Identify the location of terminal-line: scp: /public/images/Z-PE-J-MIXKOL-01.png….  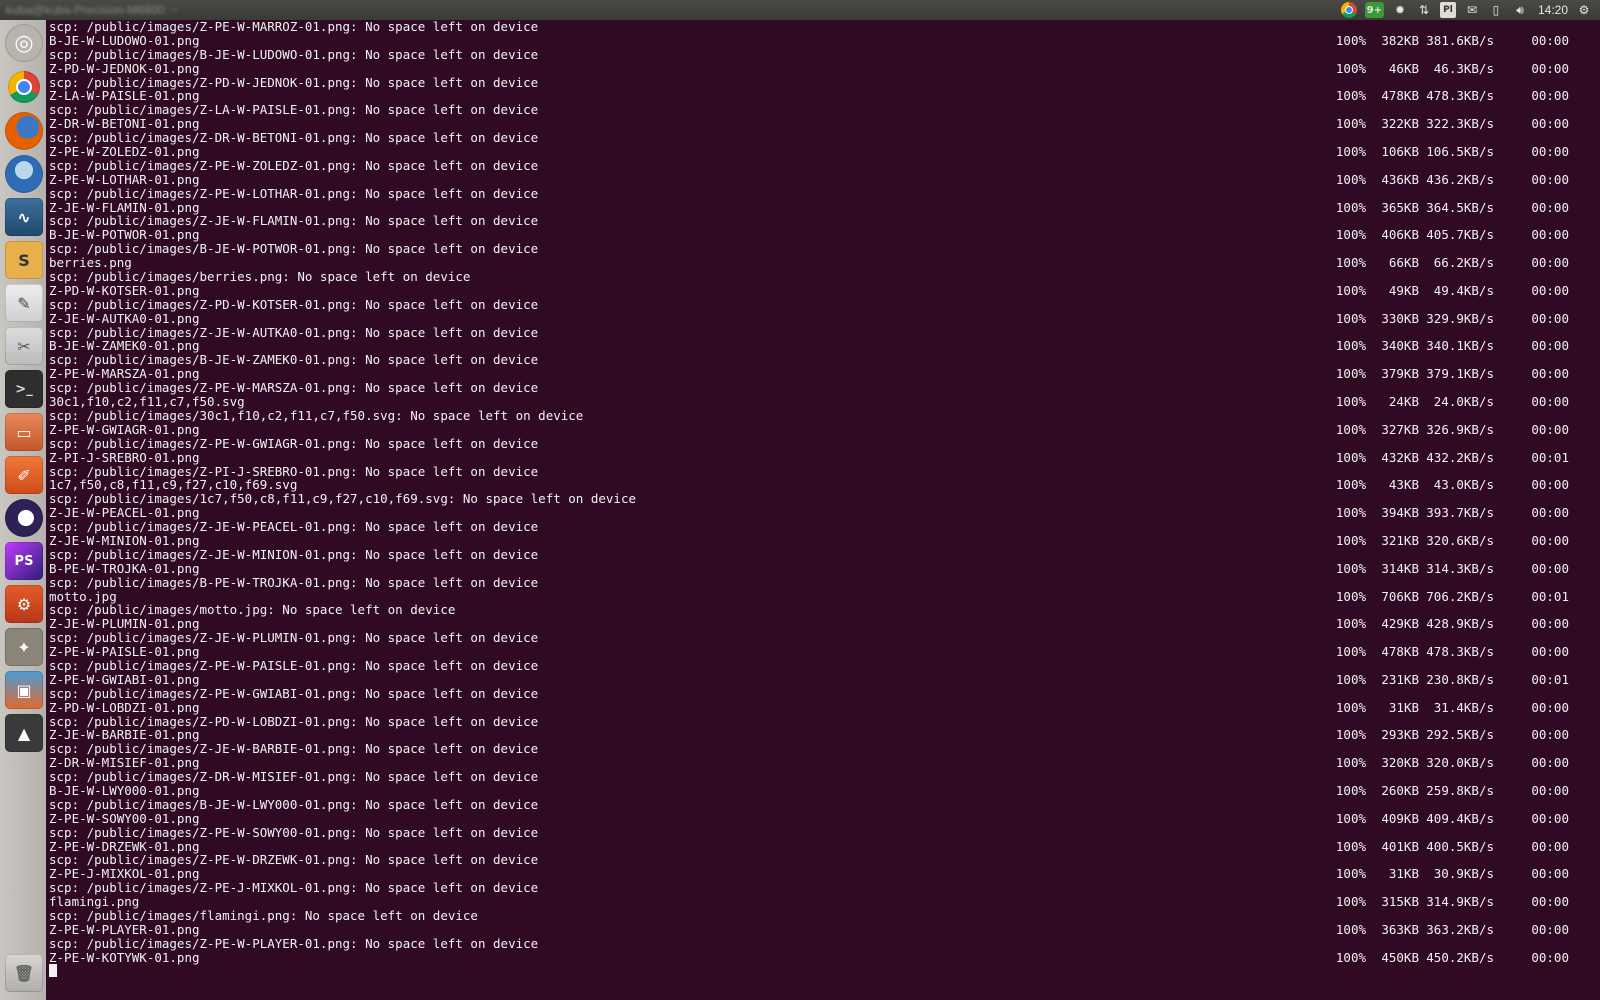
(819, 888).